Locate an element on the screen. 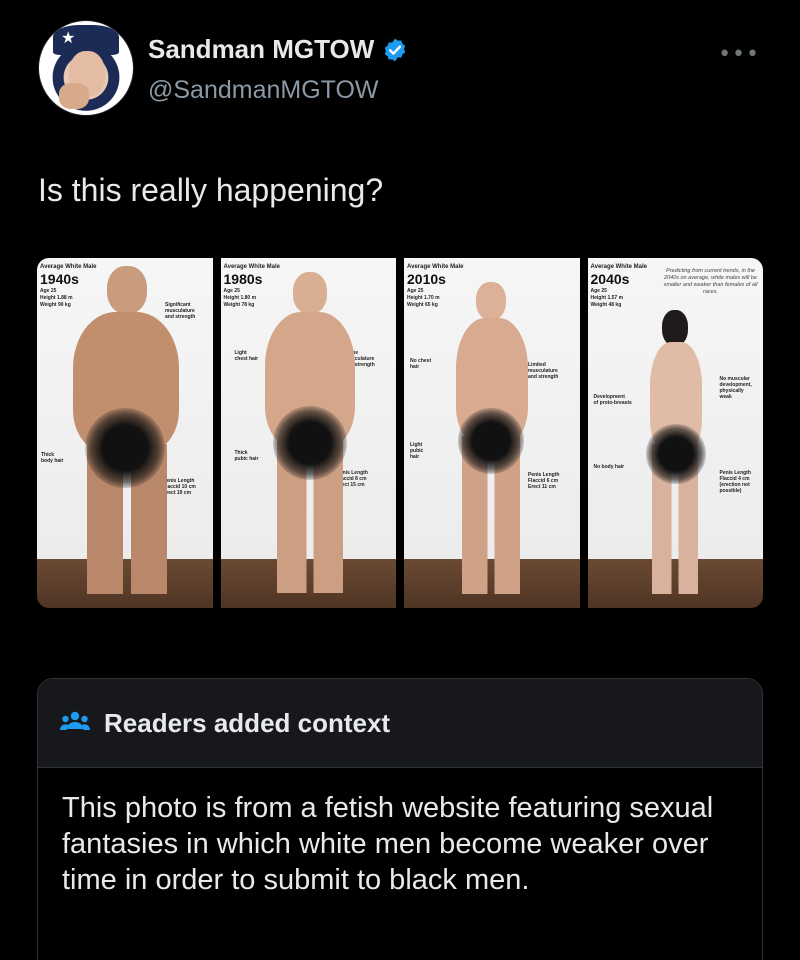 Image resolution: width=800 pixels, height=960 pixels. panel-stats: Age 25 Height 1.88 m Weight 90 kg is located at coordinates (56, 298).